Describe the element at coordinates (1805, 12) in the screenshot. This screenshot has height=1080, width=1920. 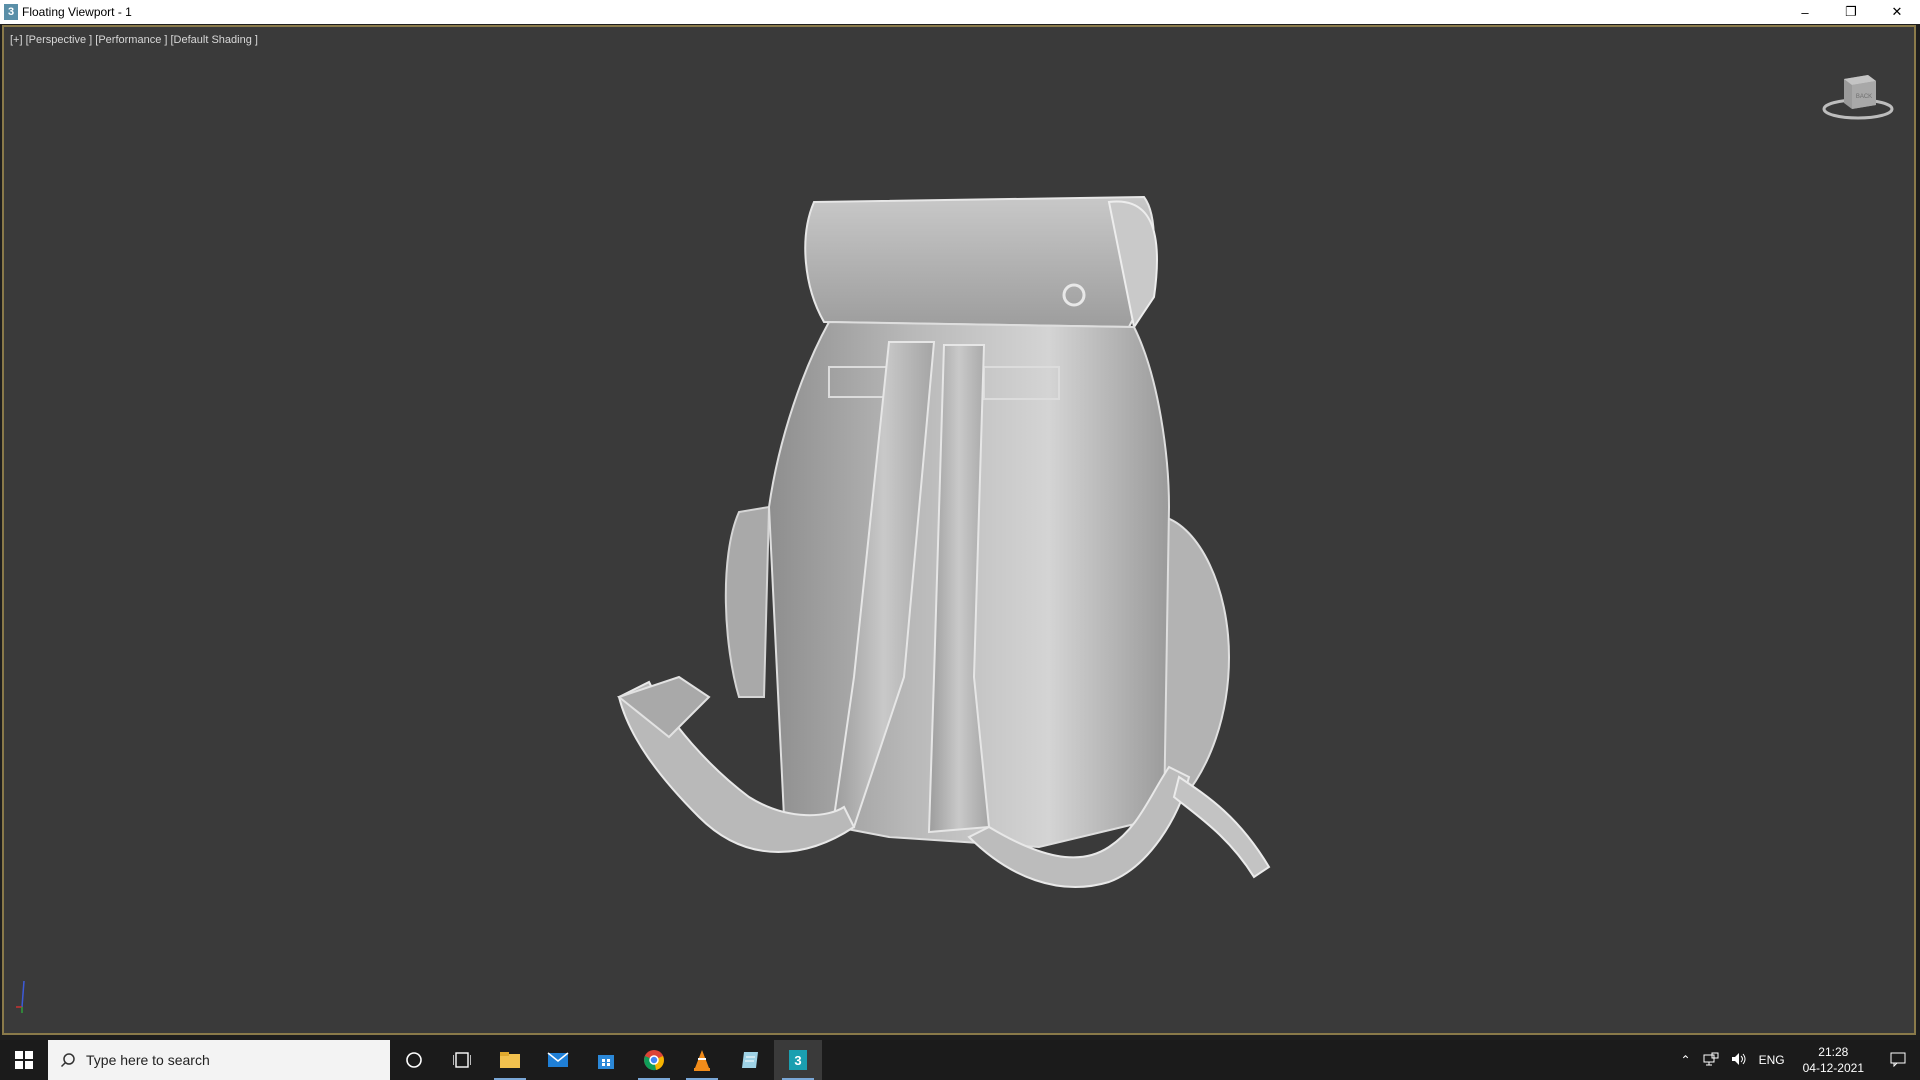
I see `minimize-button: –` at that location.